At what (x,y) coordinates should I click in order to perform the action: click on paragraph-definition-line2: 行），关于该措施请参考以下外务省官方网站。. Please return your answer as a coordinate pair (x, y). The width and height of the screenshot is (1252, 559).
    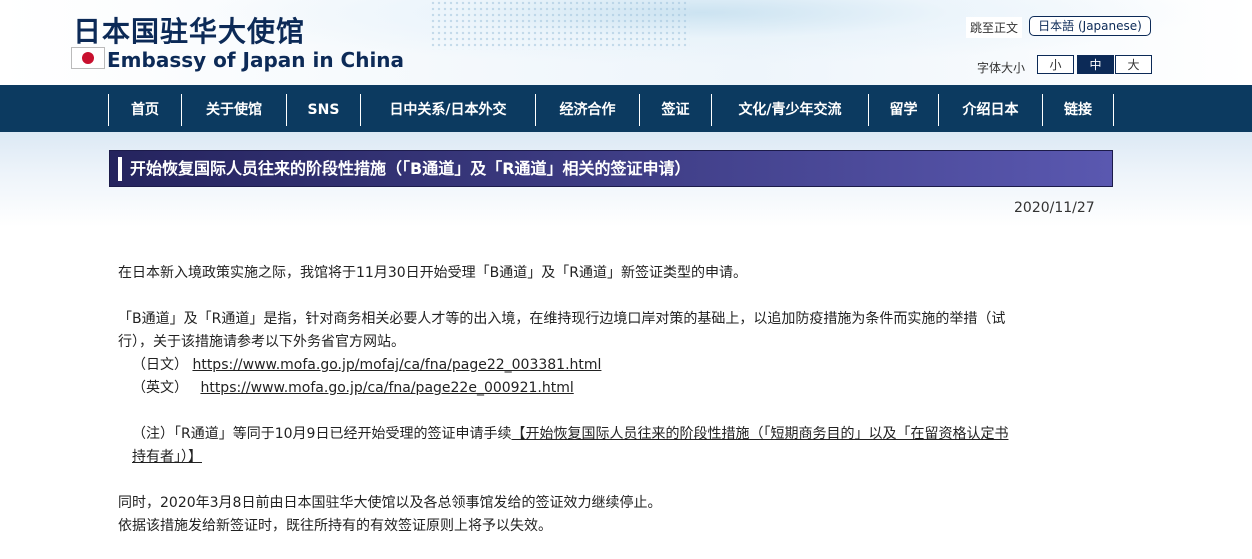
    Looking at the image, I should click on (261, 342).